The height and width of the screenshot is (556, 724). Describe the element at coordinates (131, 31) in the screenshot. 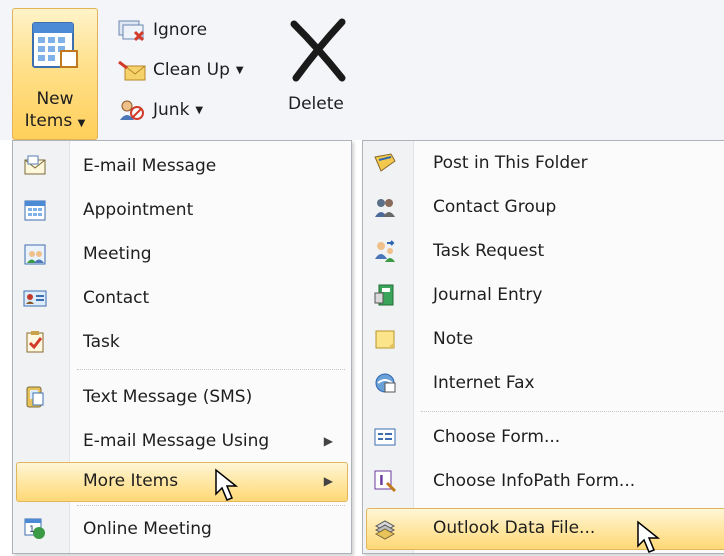

I see `ignore-icon` at that location.